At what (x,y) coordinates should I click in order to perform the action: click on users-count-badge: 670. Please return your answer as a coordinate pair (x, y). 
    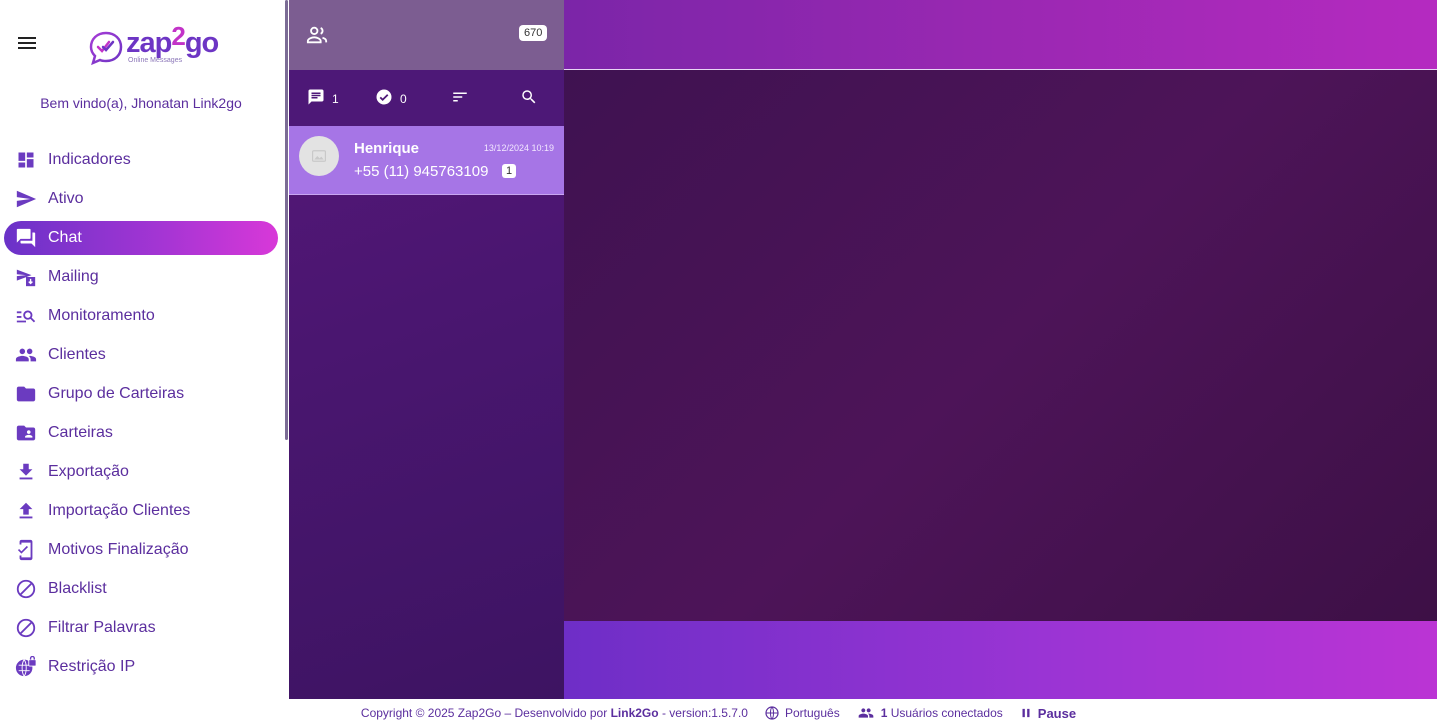
    Looking at the image, I should click on (533, 33).